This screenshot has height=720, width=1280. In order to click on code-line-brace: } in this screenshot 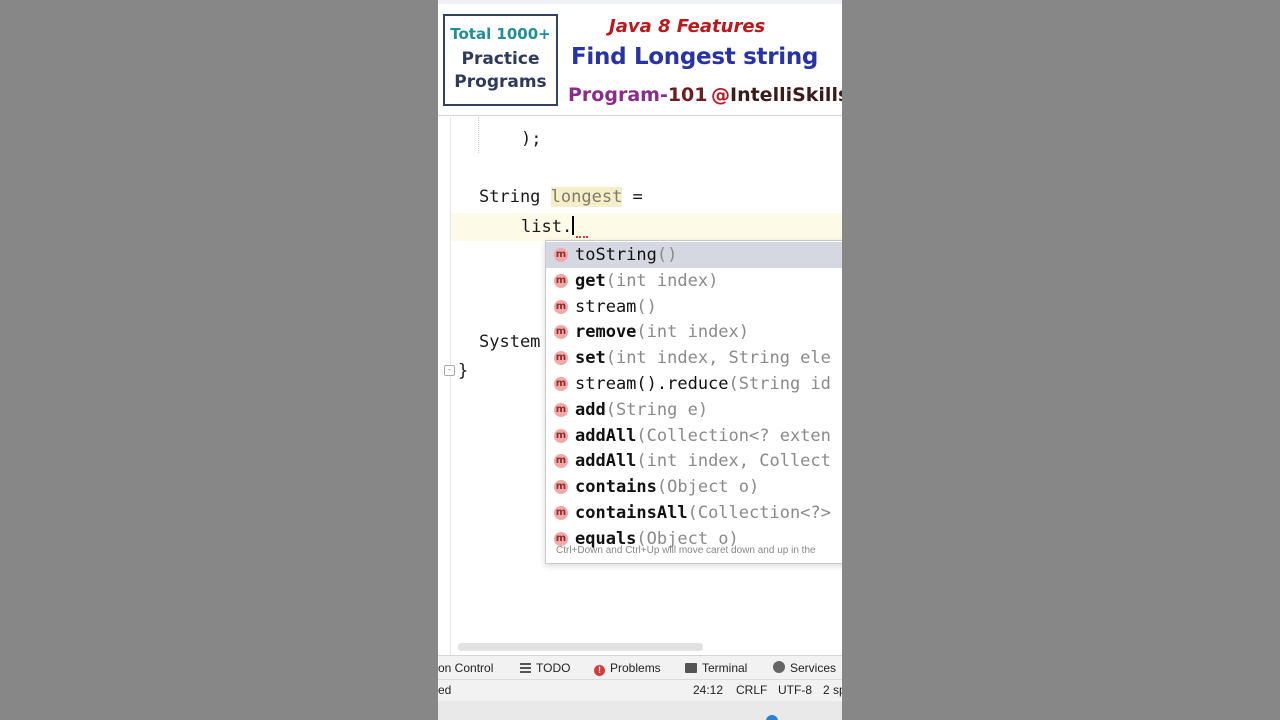, I will do `click(463, 371)`.